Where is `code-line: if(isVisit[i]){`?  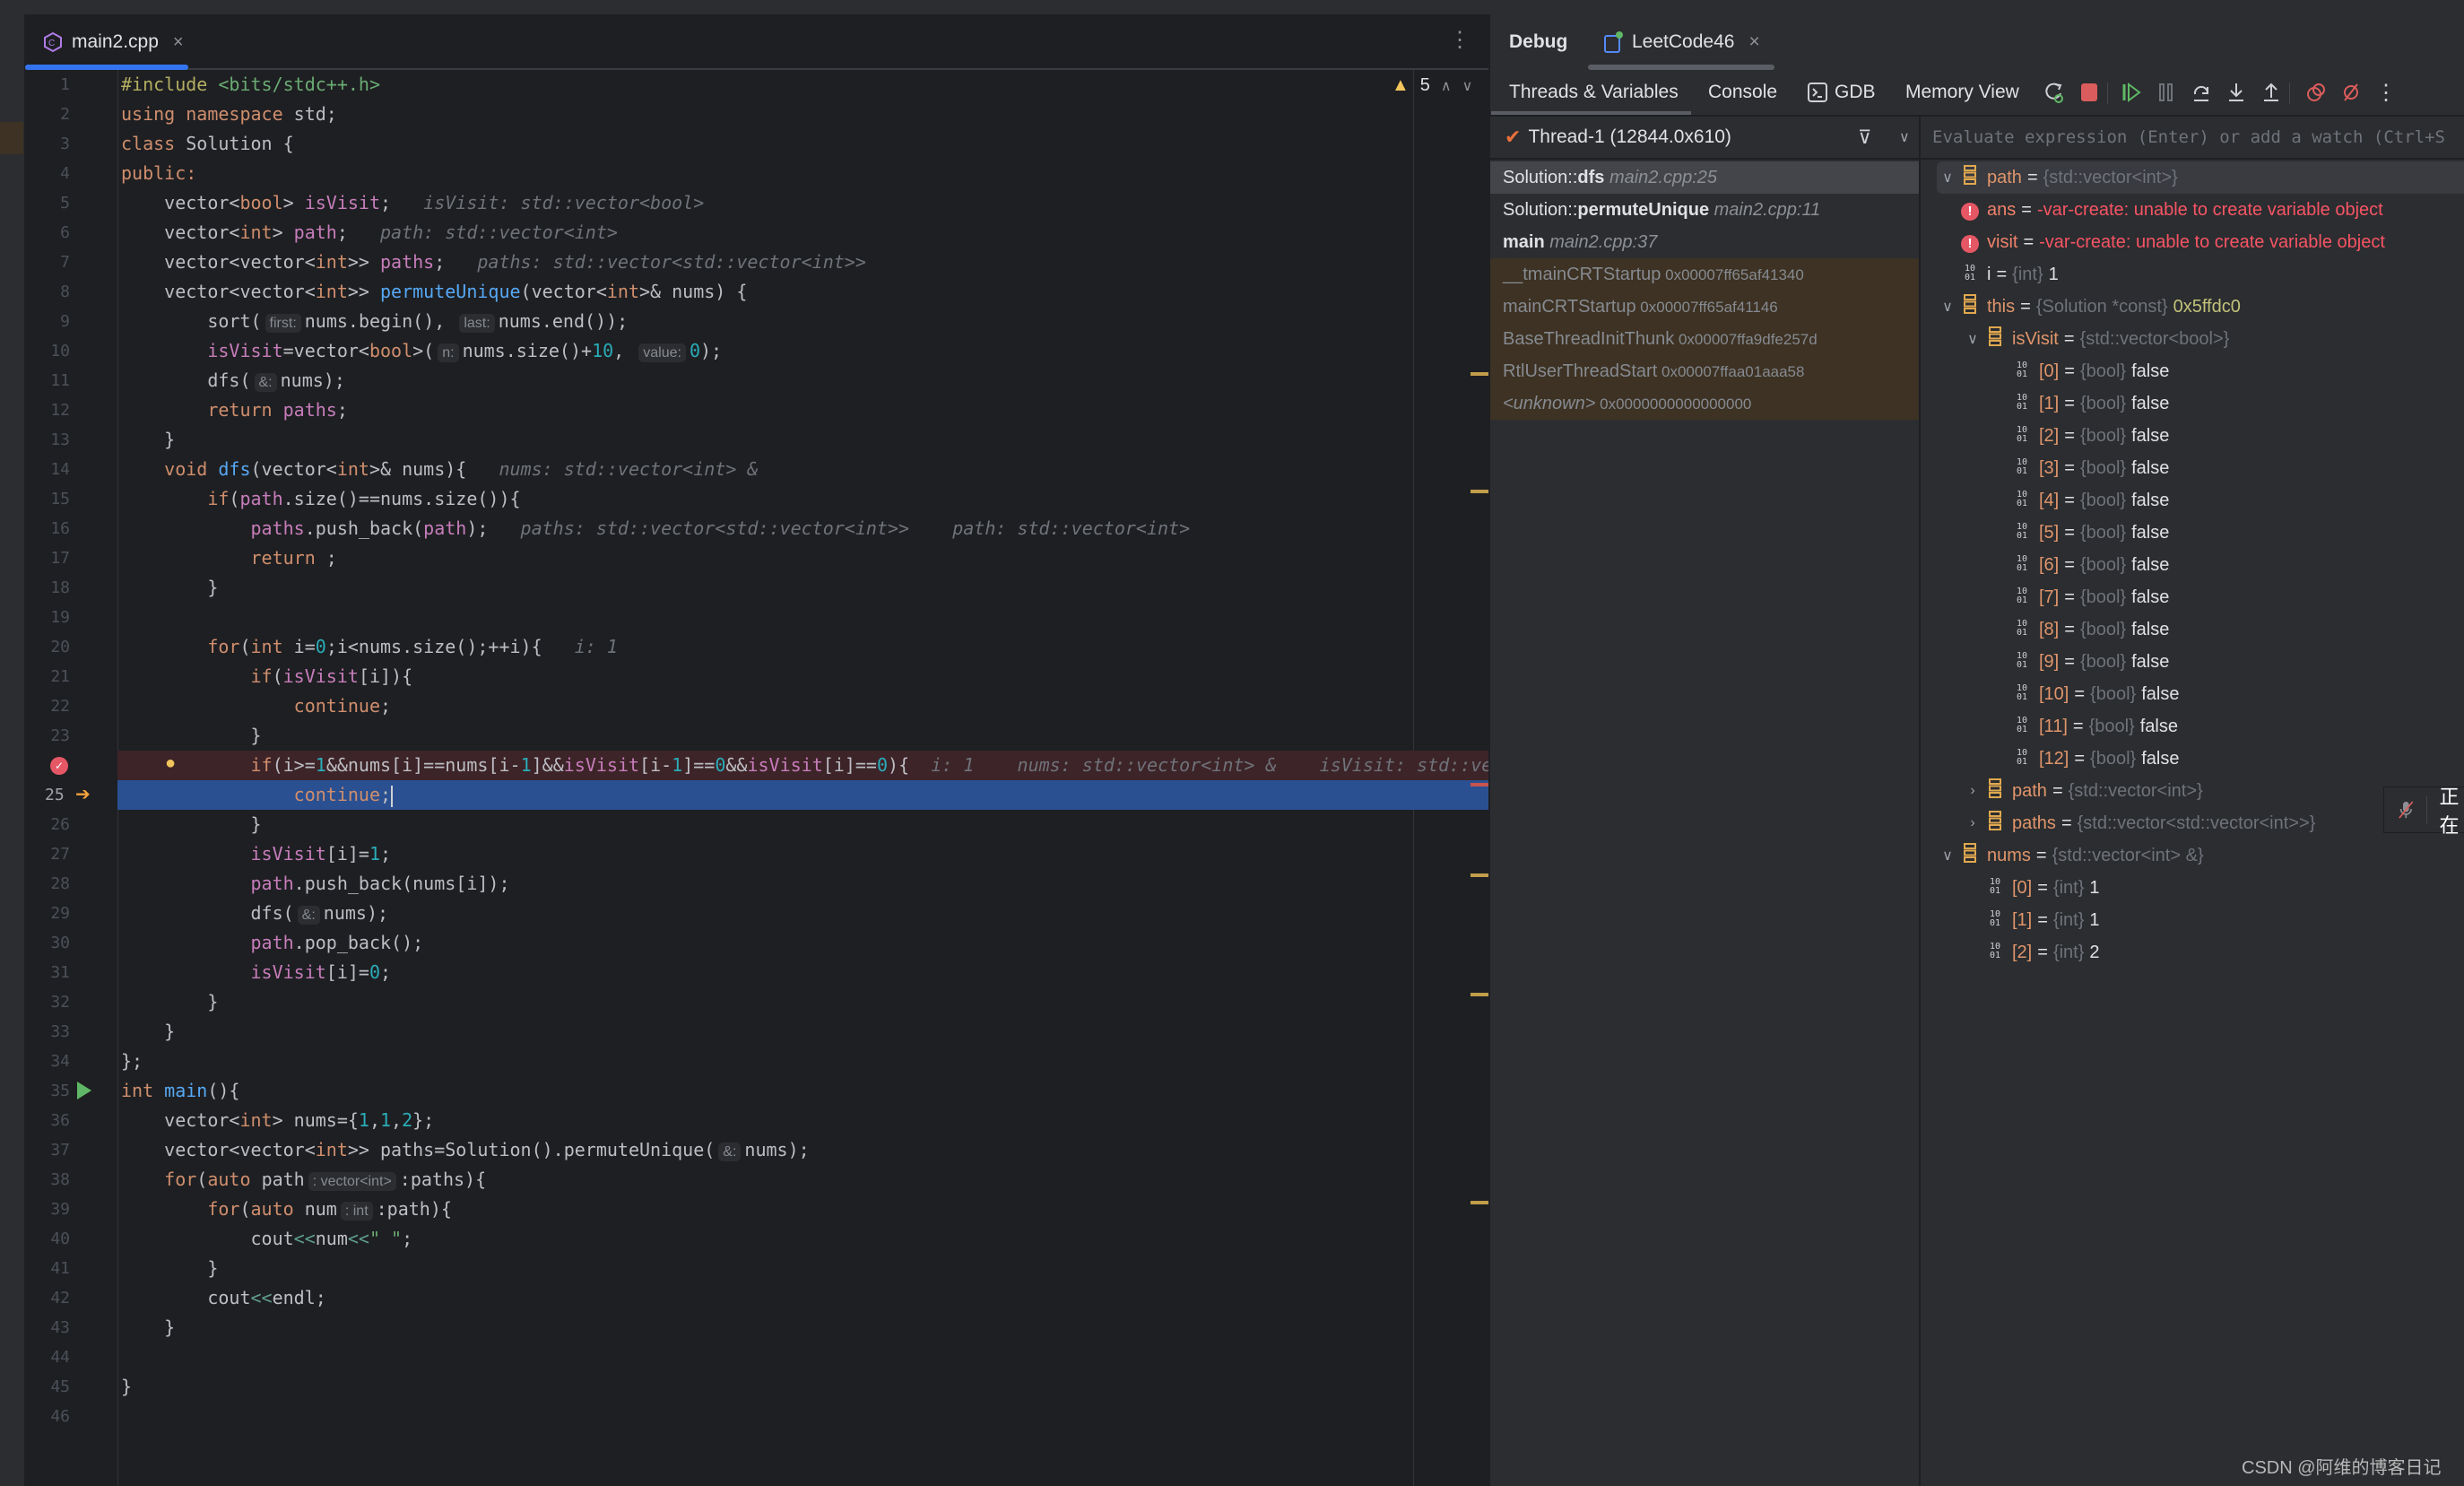 code-line: if(isVisit[i]){ is located at coordinates (804, 676).